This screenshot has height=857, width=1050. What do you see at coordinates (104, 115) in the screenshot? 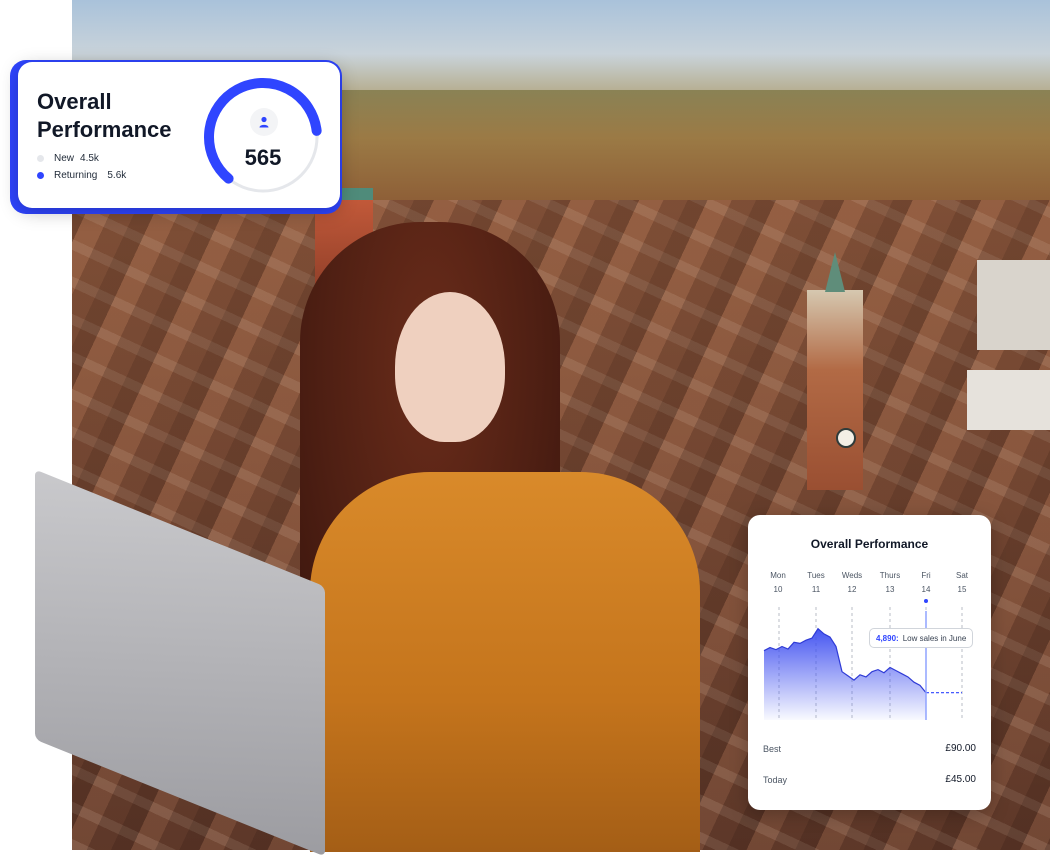
I see `performance-card-title: Overall Performance` at bounding box center [104, 115].